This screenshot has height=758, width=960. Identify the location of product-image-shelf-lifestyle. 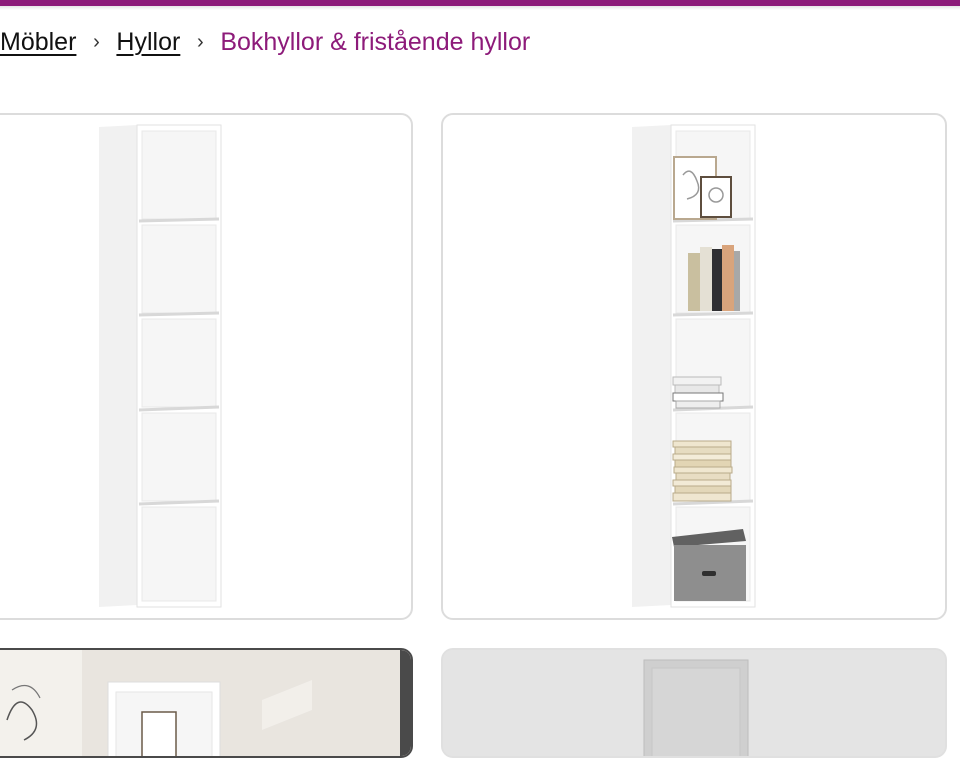
(206, 704).